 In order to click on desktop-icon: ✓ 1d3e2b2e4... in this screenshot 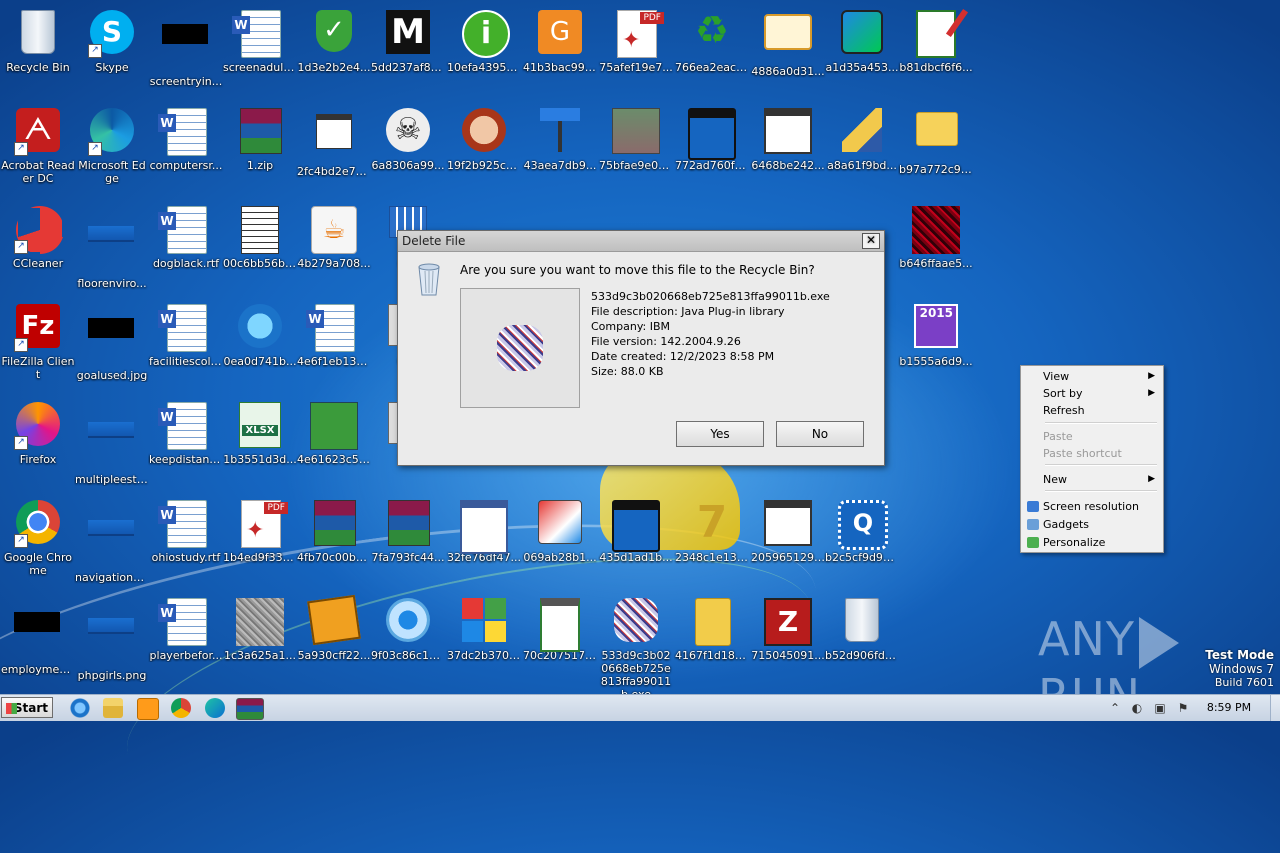, I will do `click(334, 49)`.